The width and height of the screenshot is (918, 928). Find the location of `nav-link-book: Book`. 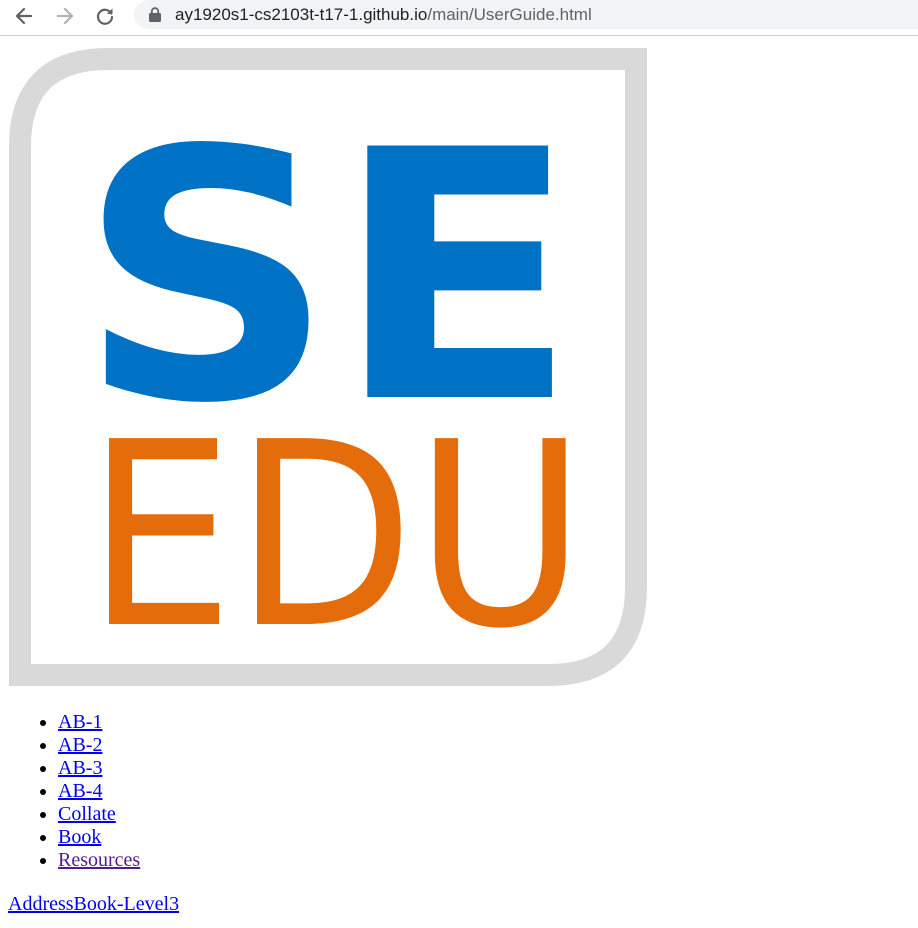

nav-link-book: Book is located at coordinates (79, 837).